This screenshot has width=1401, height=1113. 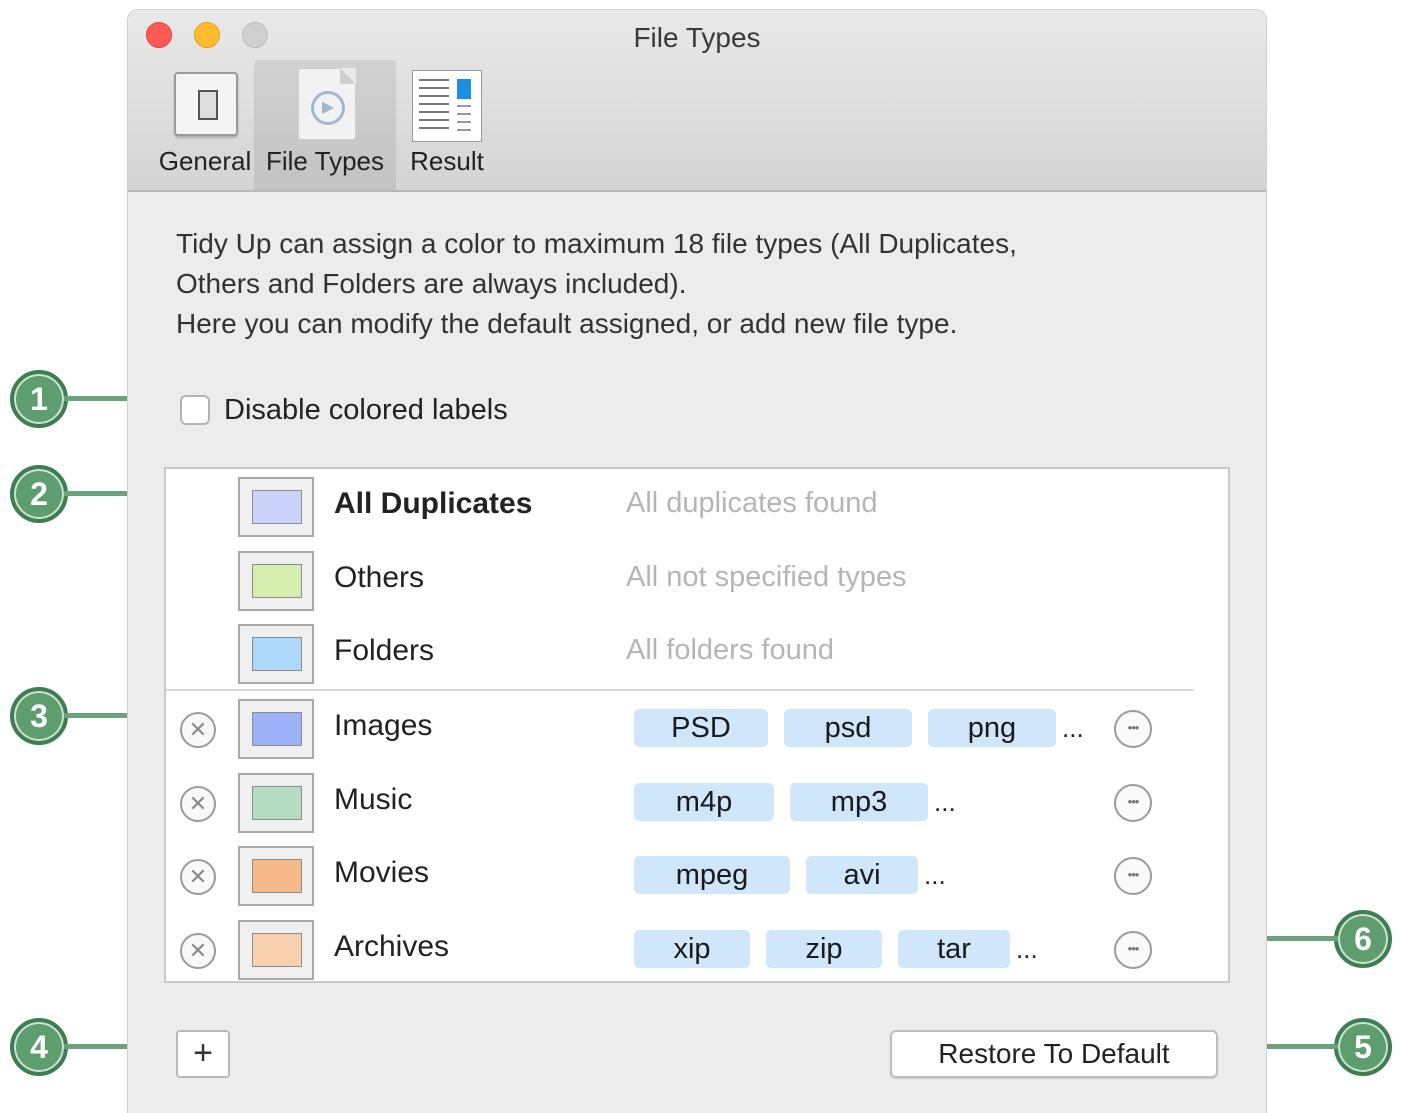 I want to click on extension-tag: mp3, so click(x=859, y=802).